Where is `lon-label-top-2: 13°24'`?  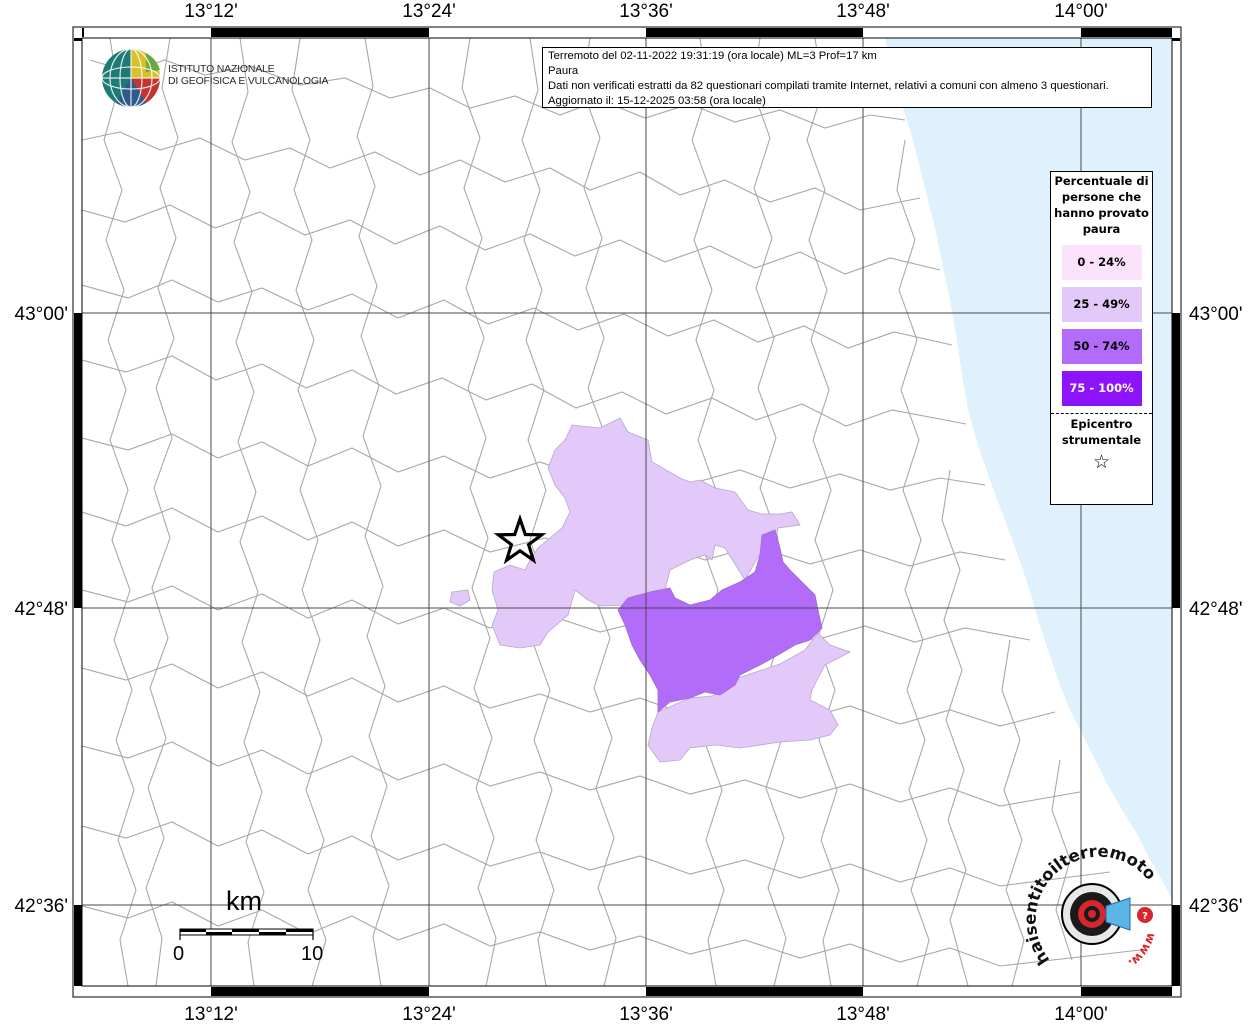
lon-label-top-2: 13°24' is located at coordinates (429, 11).